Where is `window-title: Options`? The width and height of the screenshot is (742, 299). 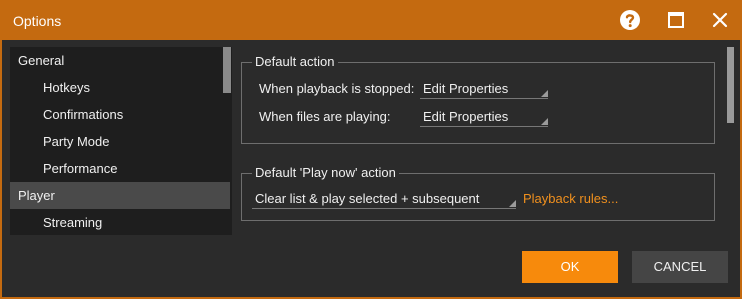
window-title: Options is located at coordinates (37, 21).